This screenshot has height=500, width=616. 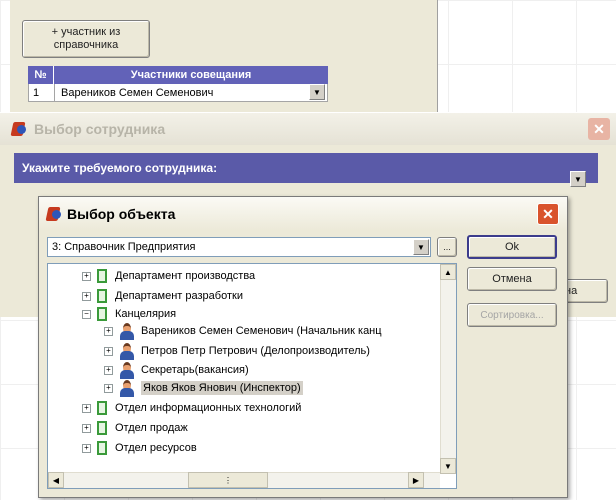 I want to click on row-dropdown-button: ▼, so click(x=317, y=92).